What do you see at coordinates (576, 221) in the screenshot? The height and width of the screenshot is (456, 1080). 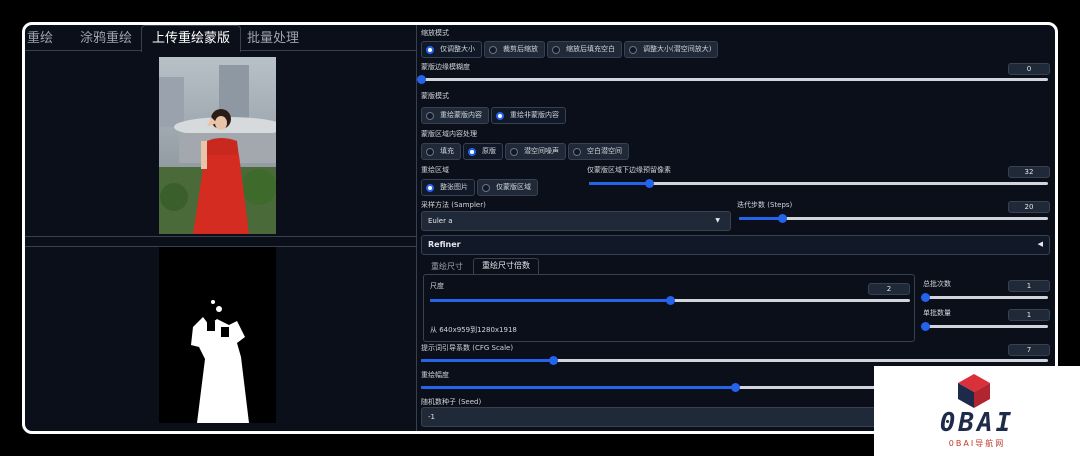 I see `sampler-select: Euler a ▼` at bounding box center [576, 221].